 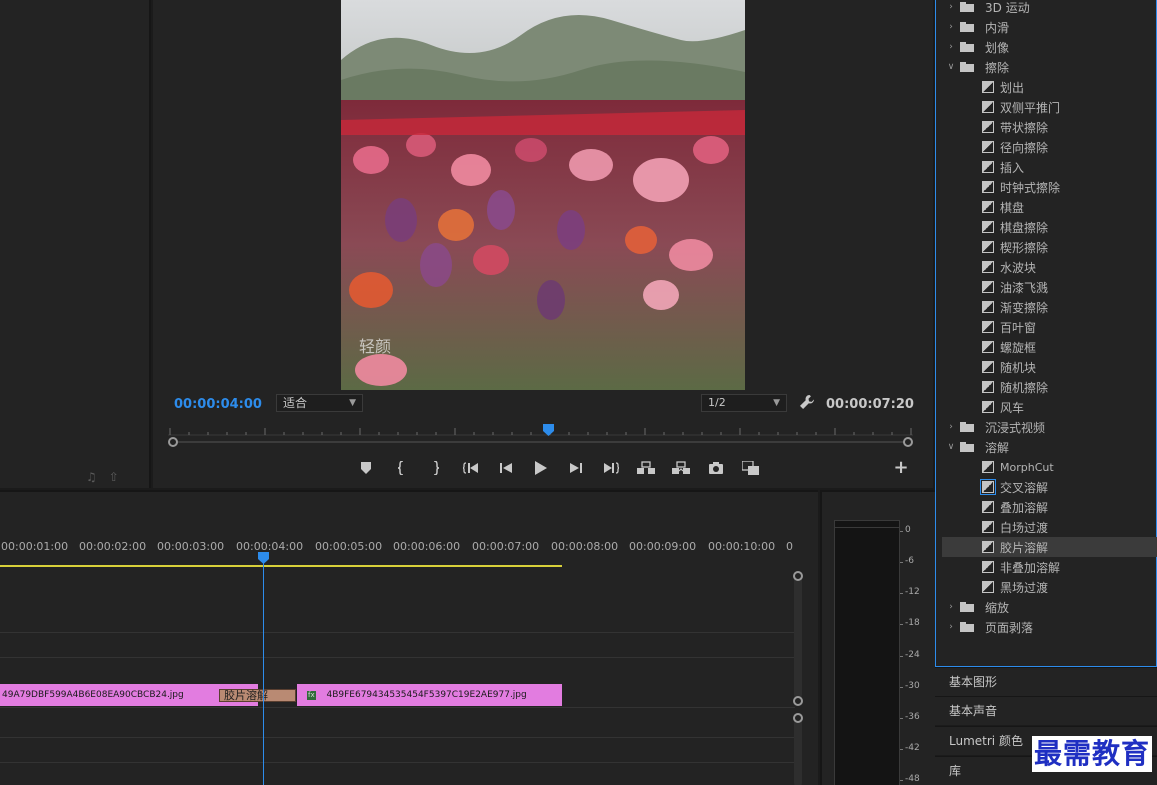 I want to click on monitor-time-ruler, so click(x=540, y=430).